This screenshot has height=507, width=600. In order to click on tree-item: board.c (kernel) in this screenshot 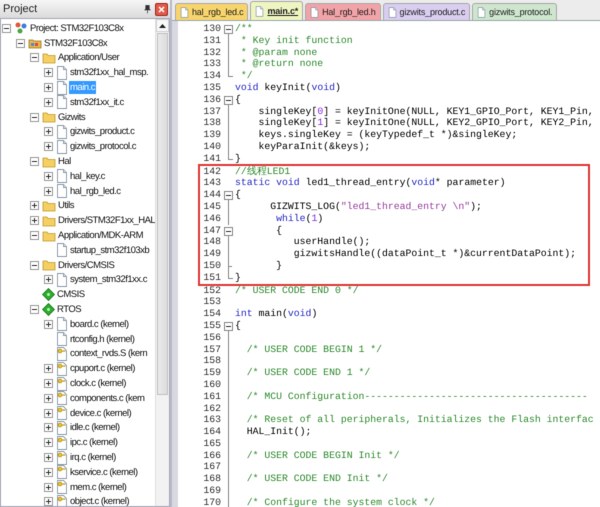, I will do `click(99, 324)`.